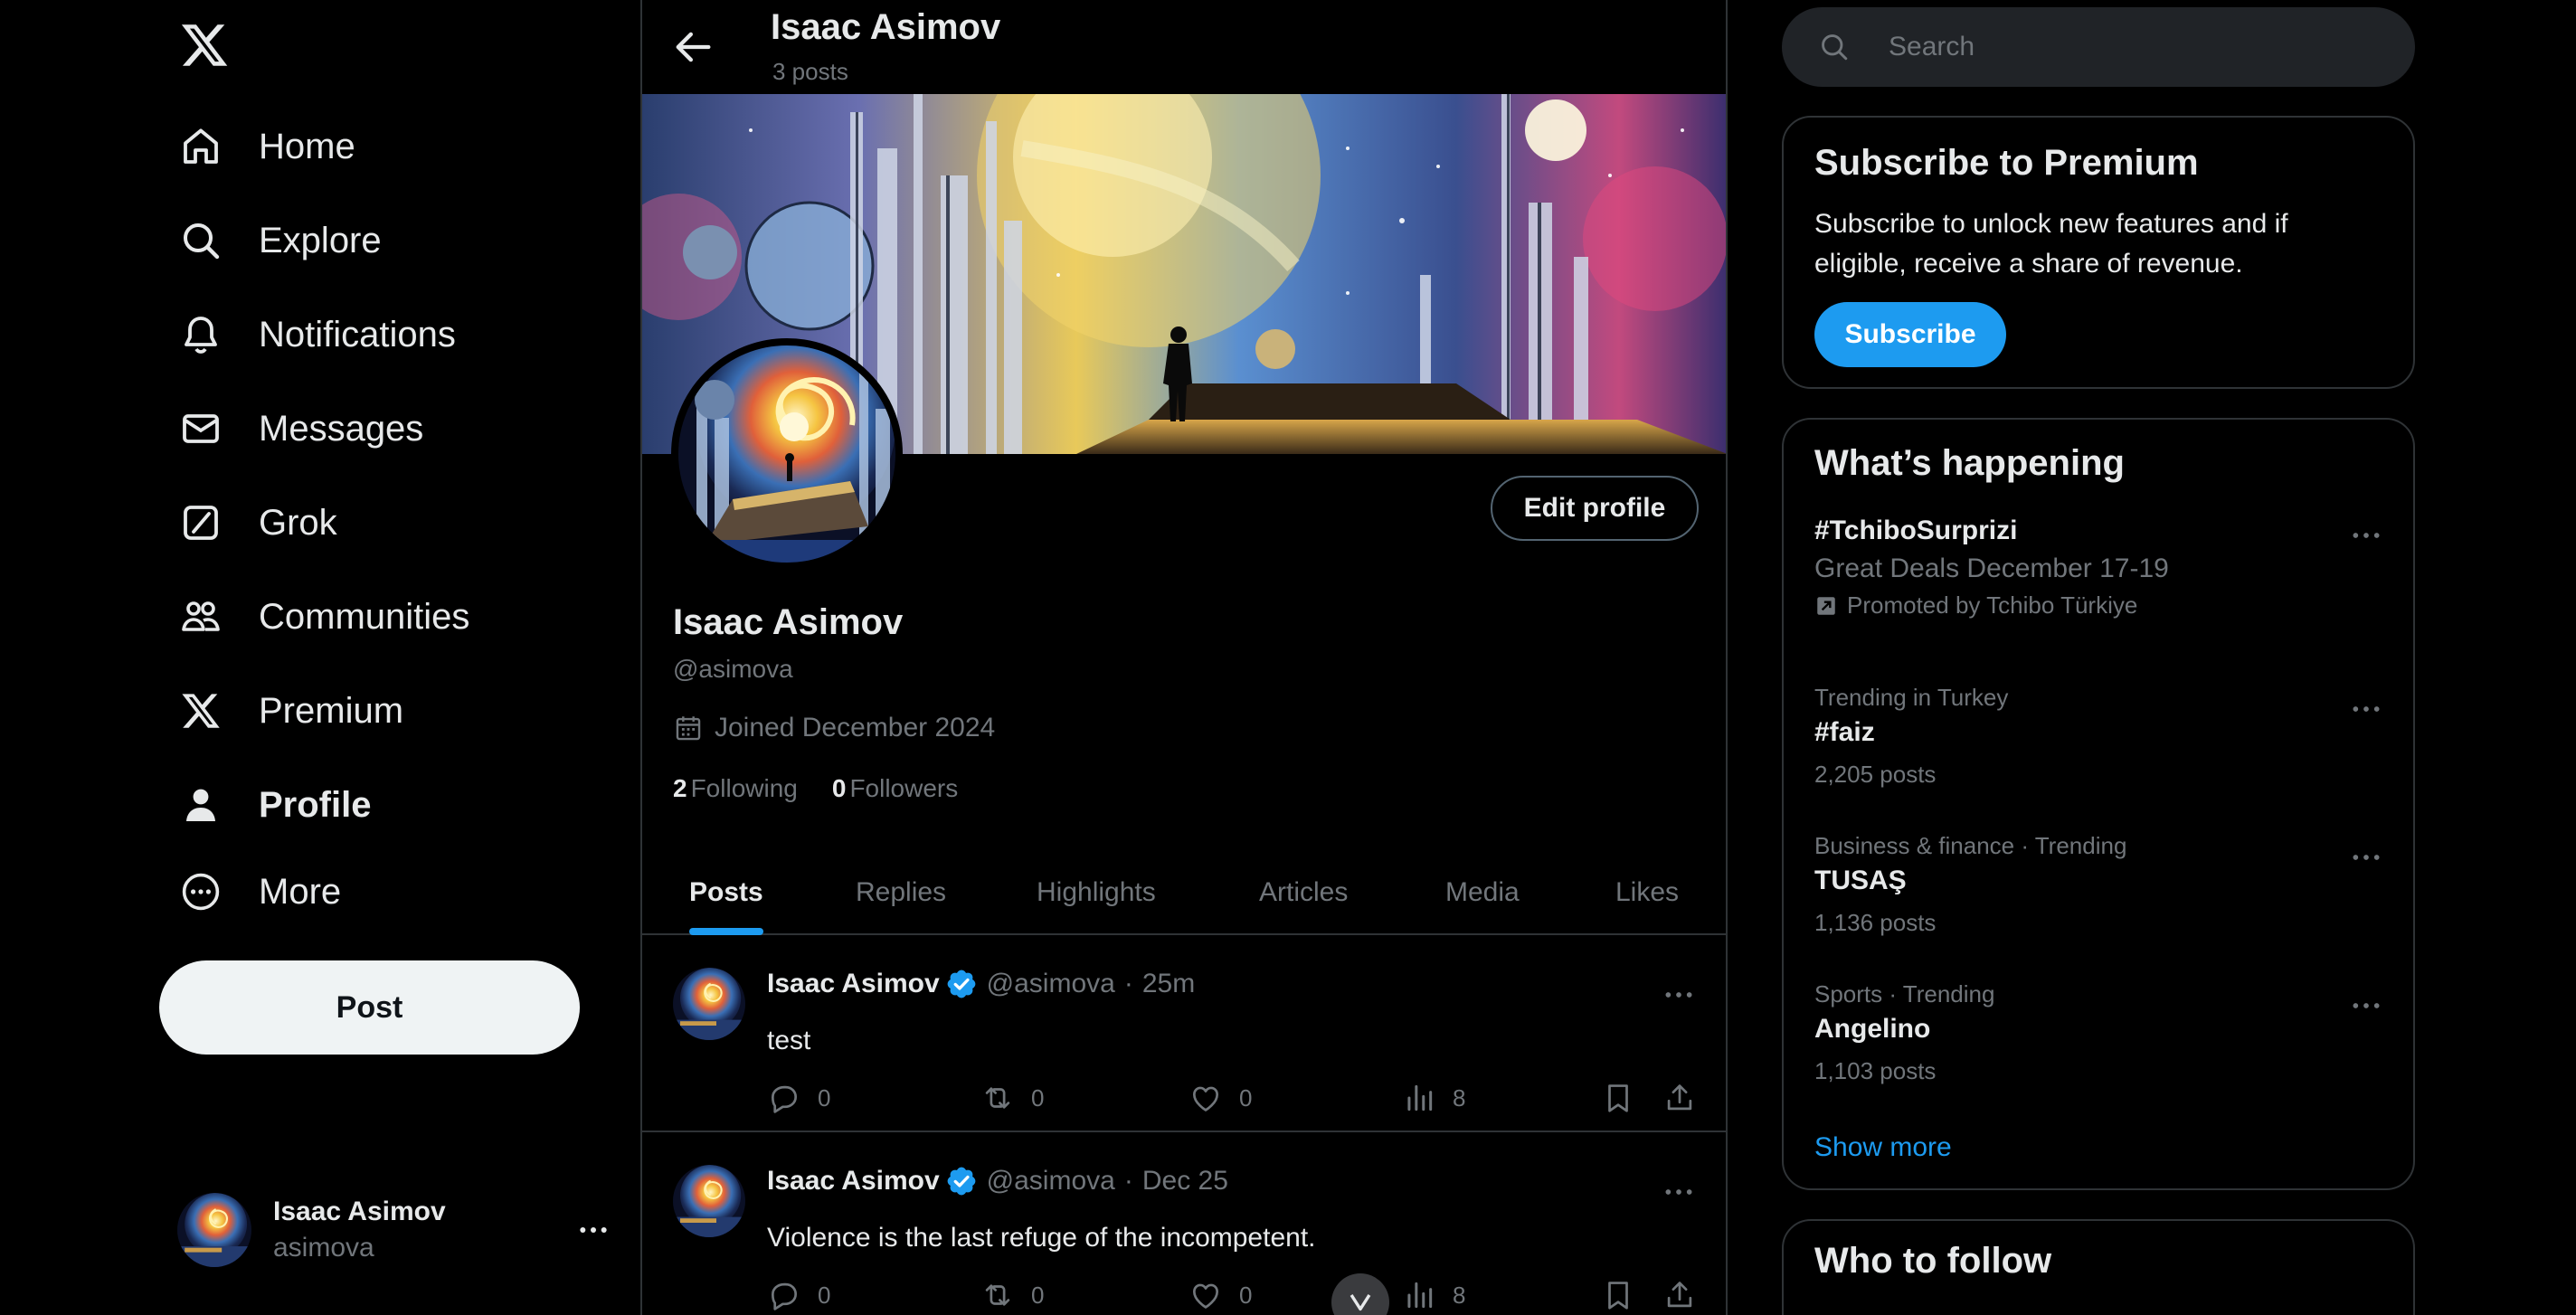 The height and width of the screenshot is (1315, 2576). What do you see at coordinates (1883, 1148) in the screenshot?
I see `show-more-link: Show more` at bounding box center [1883, 1148].